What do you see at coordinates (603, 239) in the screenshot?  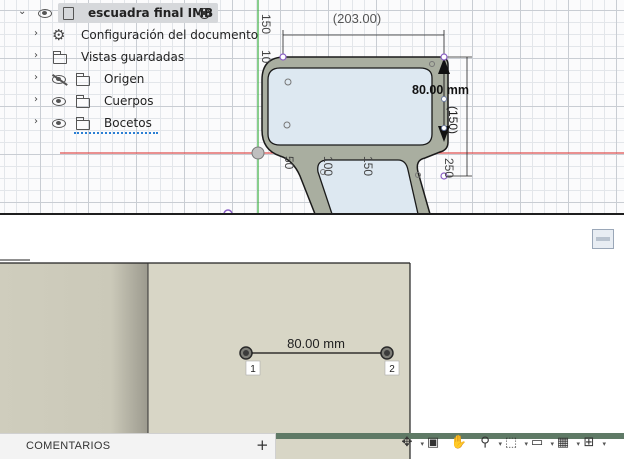 I see `viewcube-icon` at bounding box center [603, 239].